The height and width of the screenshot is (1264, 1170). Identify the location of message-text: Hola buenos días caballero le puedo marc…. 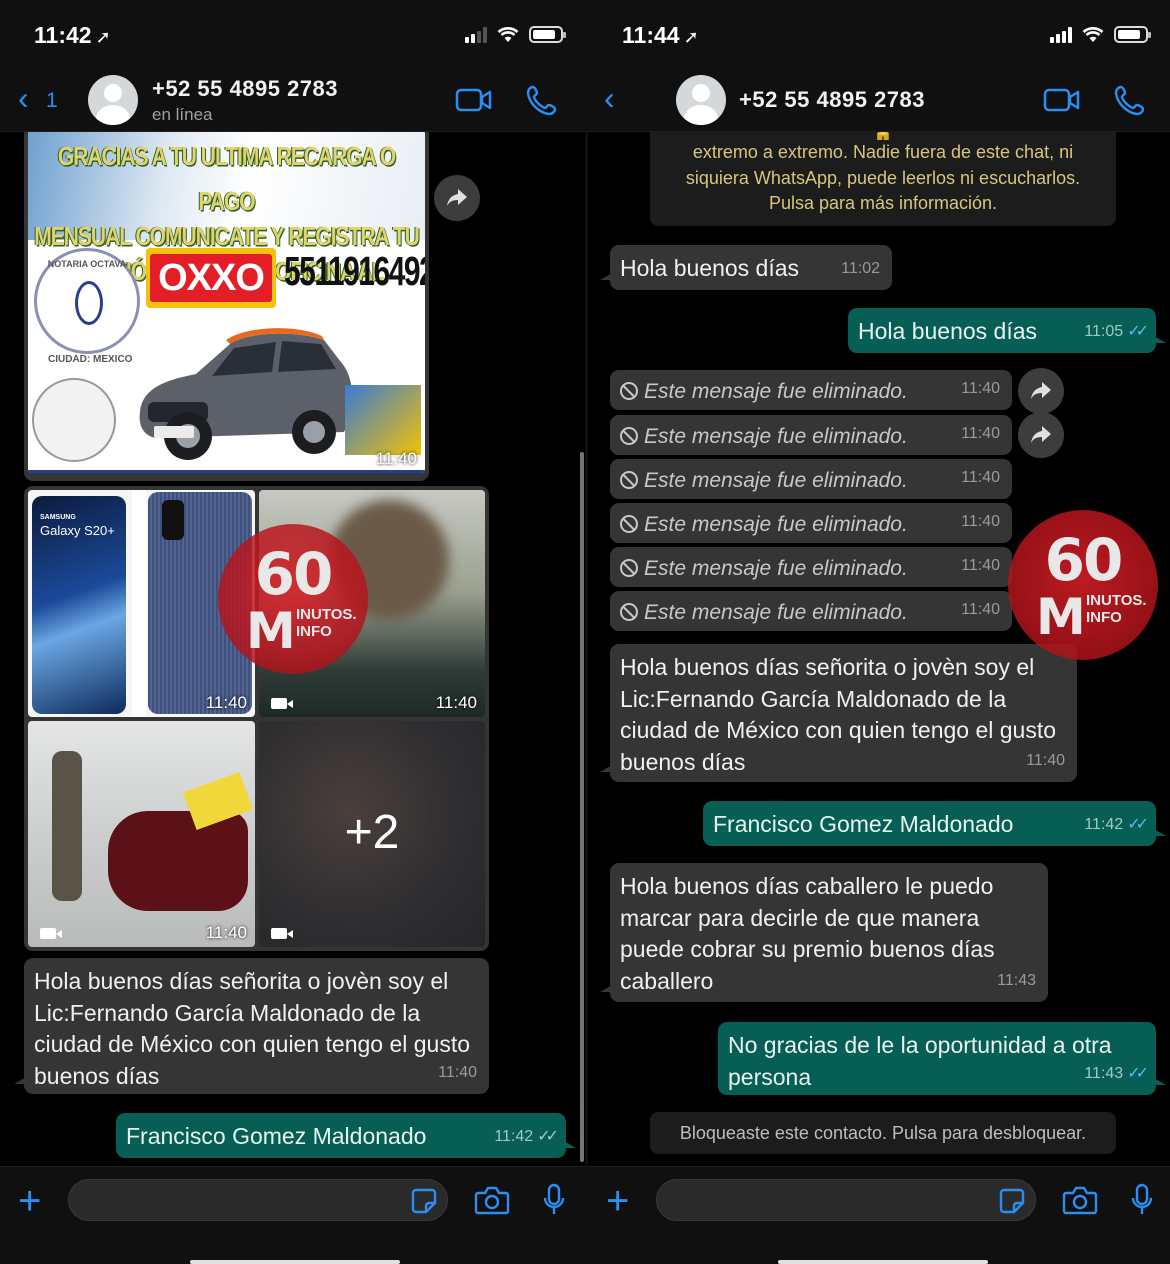
(807, 933).